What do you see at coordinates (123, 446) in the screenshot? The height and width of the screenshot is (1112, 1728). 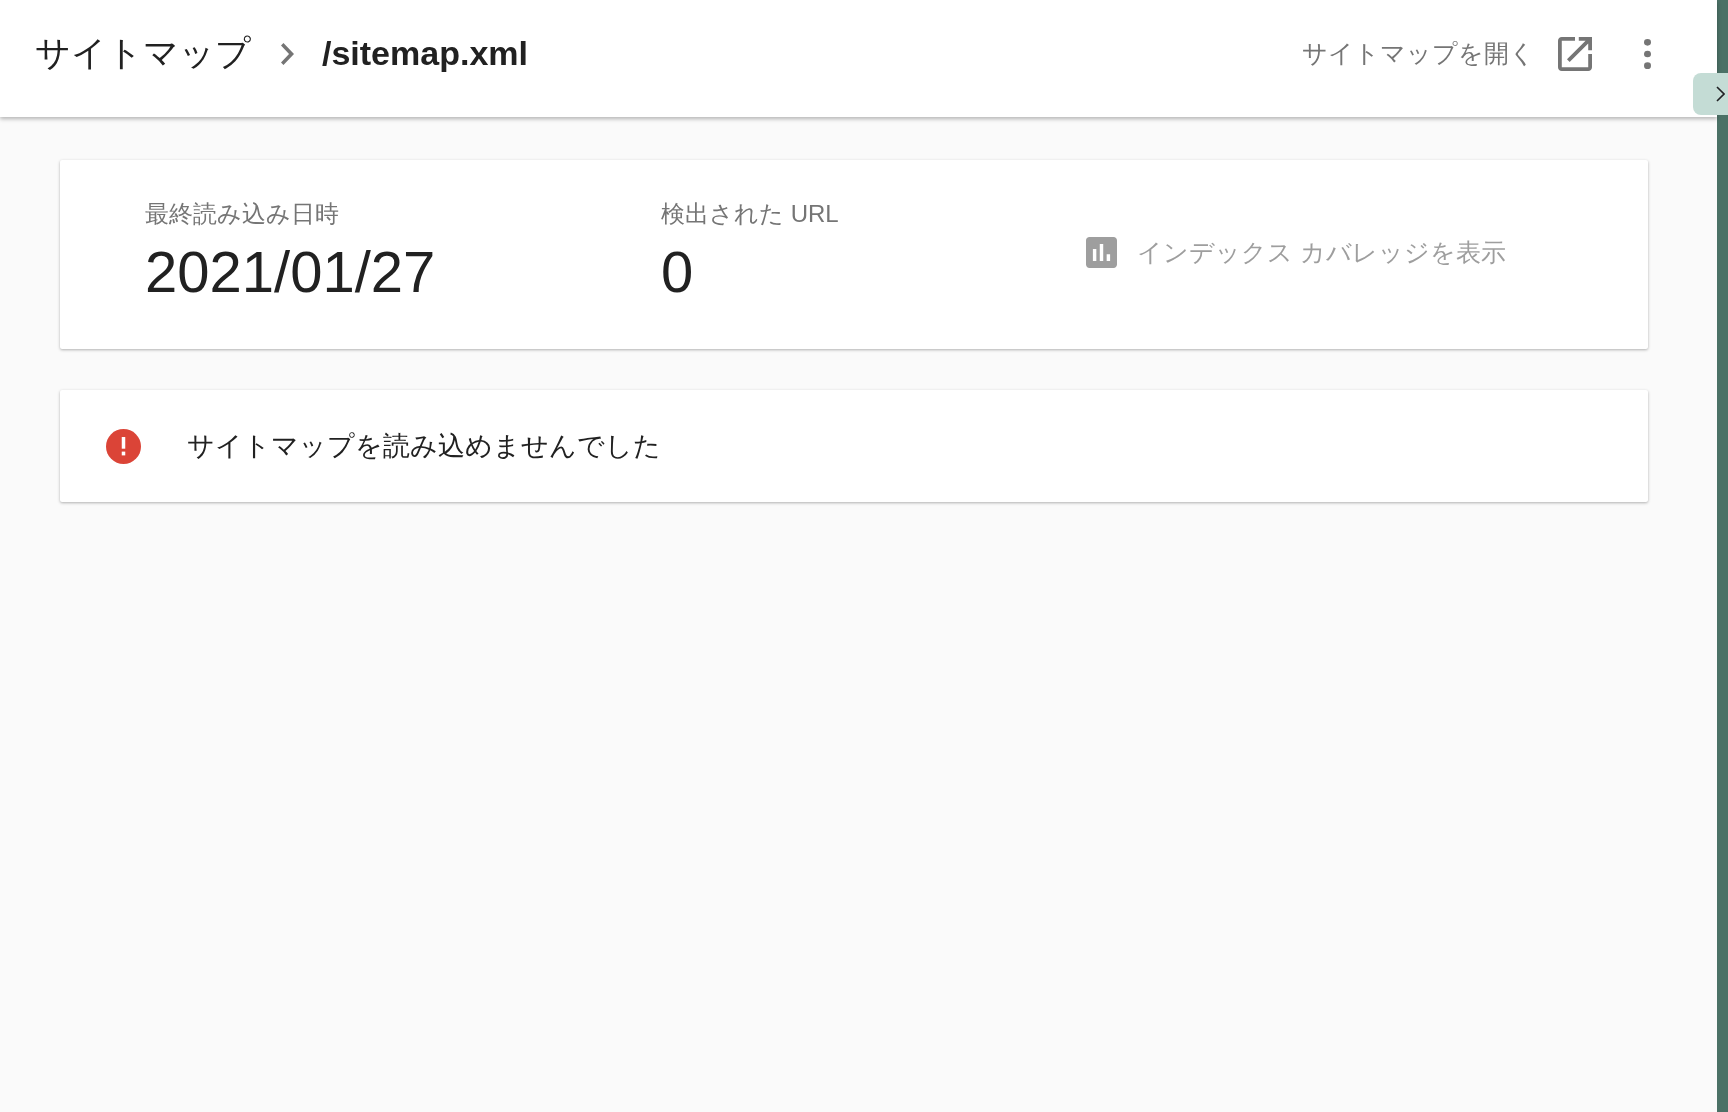 I see `error-icon` at bounding box center [123, 446].